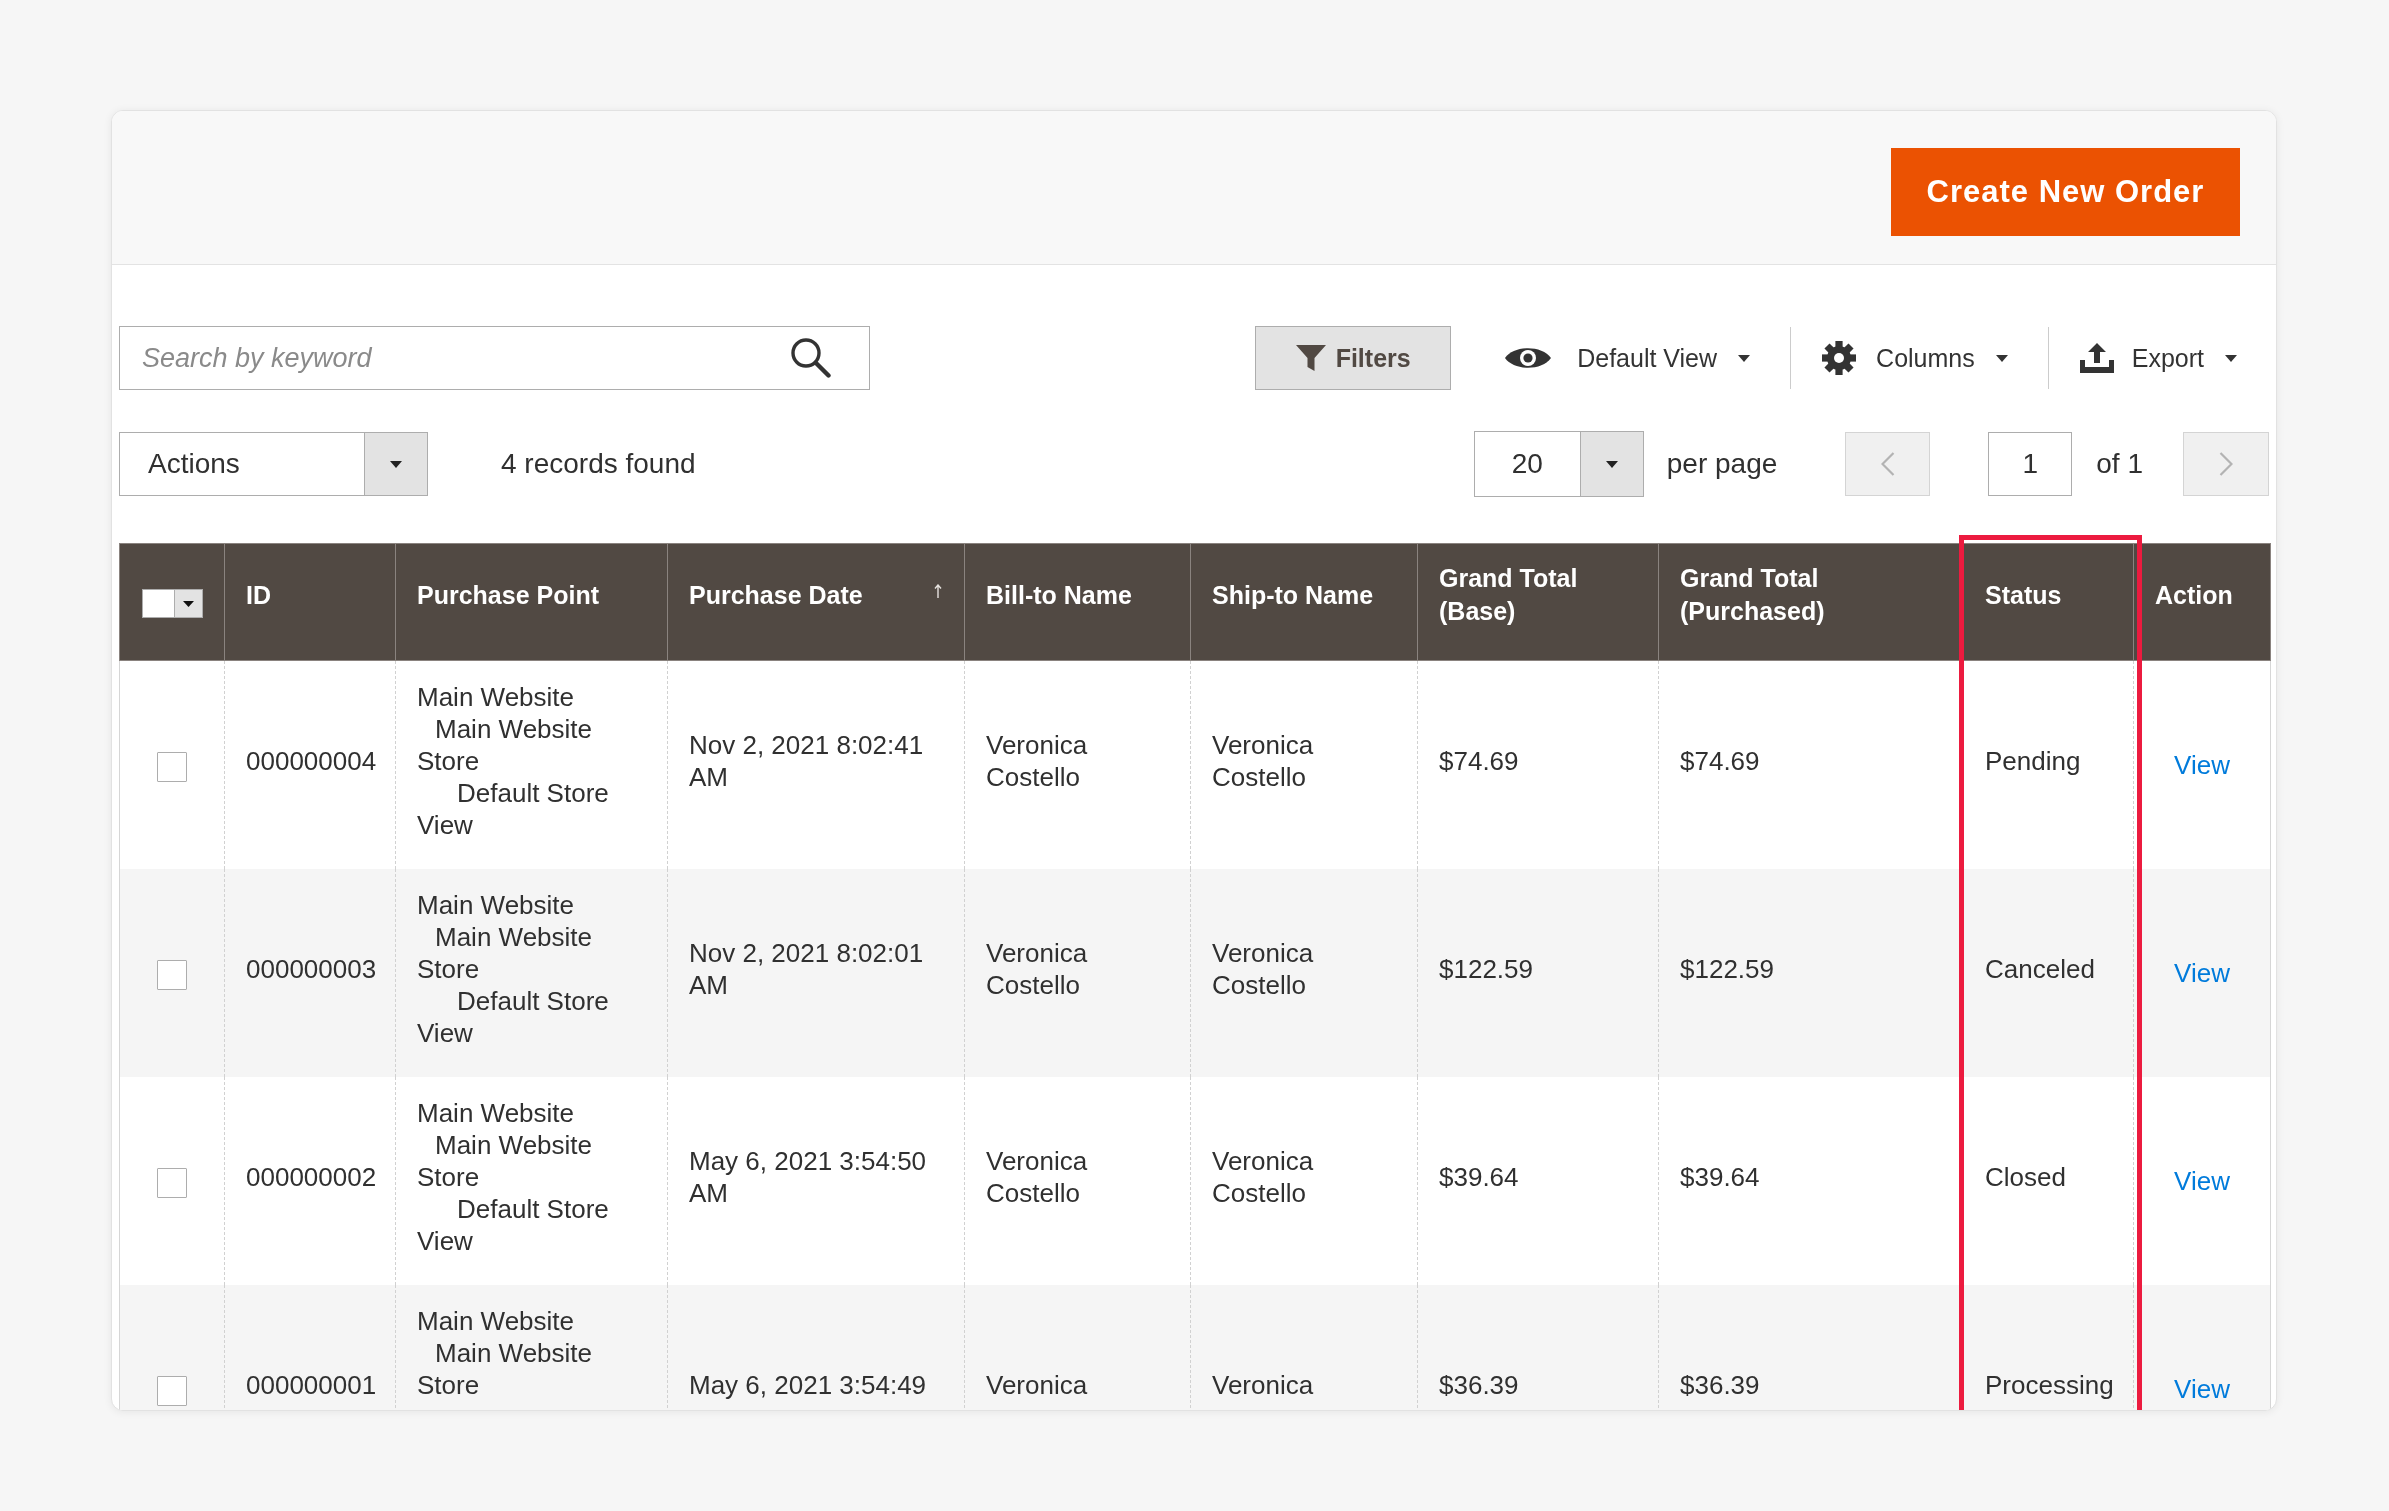  What do you see at coordinates (310, 1347) in the screenshot?
I see `table-cell: 000000001` at bounding box center [310, 1347].